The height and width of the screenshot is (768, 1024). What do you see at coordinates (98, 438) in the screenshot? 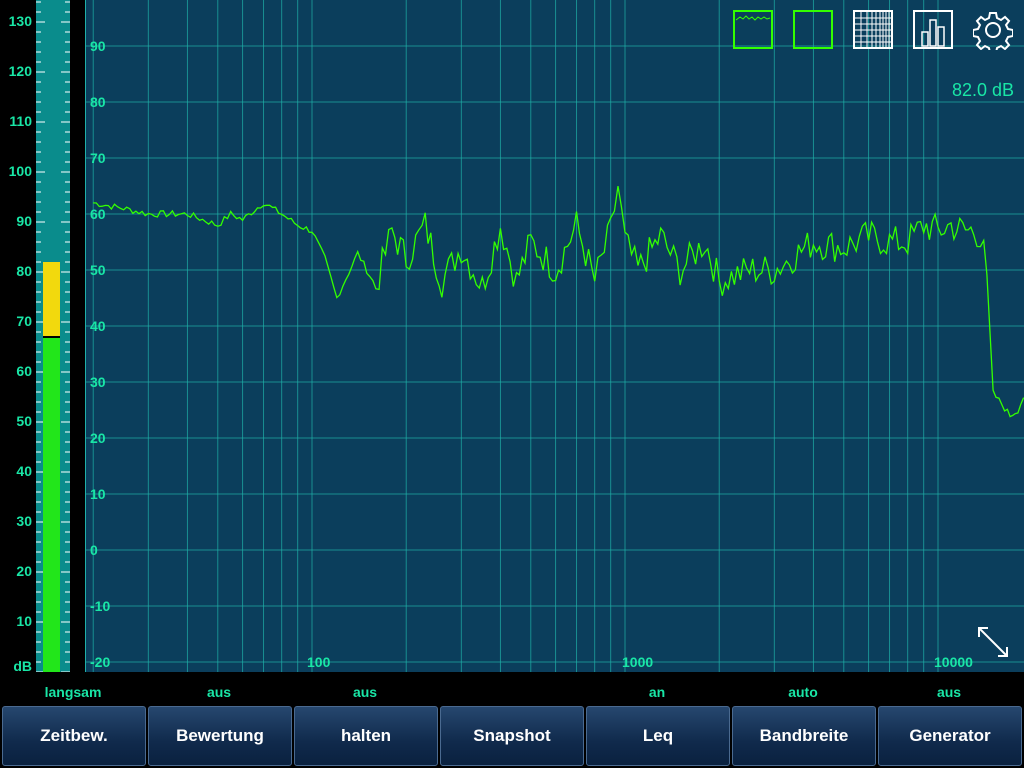
I see `y-tick-label: 20` at bounding box center [98, 438].